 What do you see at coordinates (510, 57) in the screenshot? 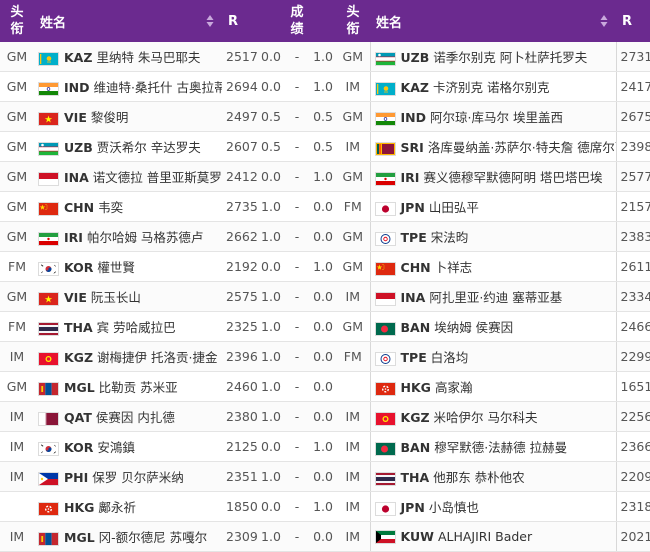
I see `player-name: 诺季尔别克 阿卜杜萨托罗夫` at bounding box center [510, 57].